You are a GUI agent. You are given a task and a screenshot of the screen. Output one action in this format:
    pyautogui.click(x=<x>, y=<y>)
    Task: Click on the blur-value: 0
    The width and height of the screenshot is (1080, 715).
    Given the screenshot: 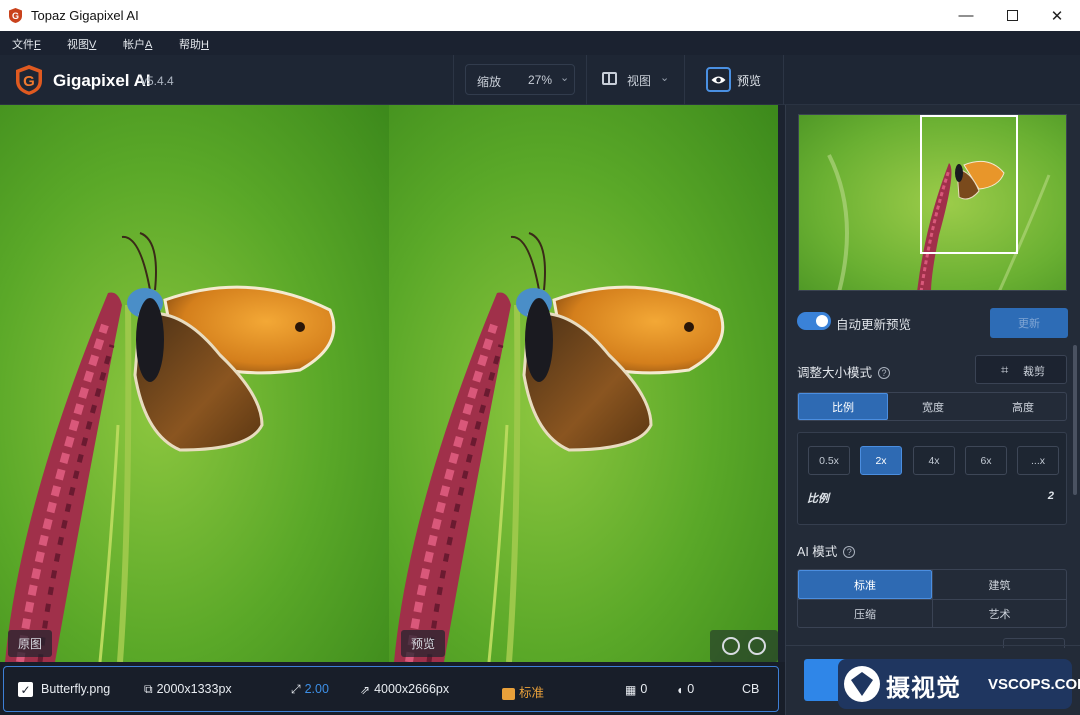 What is the action you would take?
    pyautogui.click(x=691, y=689)
    